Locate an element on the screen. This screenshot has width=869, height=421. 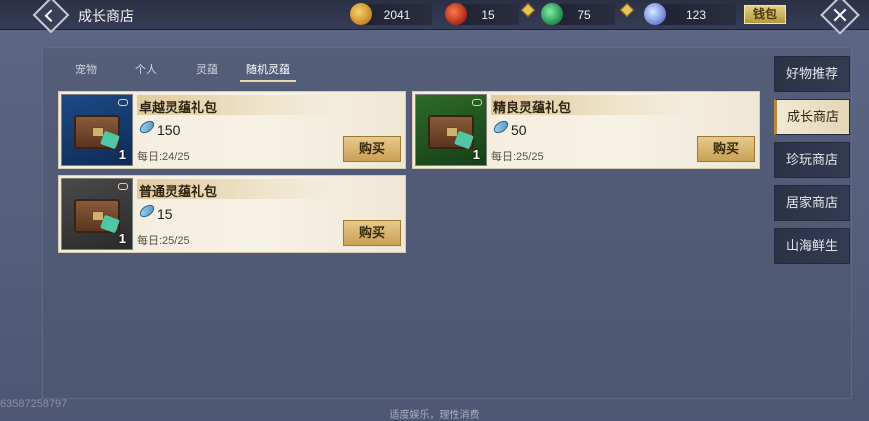
page-title: 成长商店 is located at coordinates (106, 16).